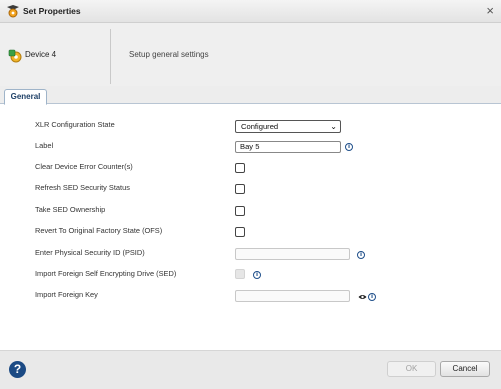 The image size is (501, 389). Describe the element at coordinates (361, 255) in the screenshot. I see `psid-info-icon: i` at that location.